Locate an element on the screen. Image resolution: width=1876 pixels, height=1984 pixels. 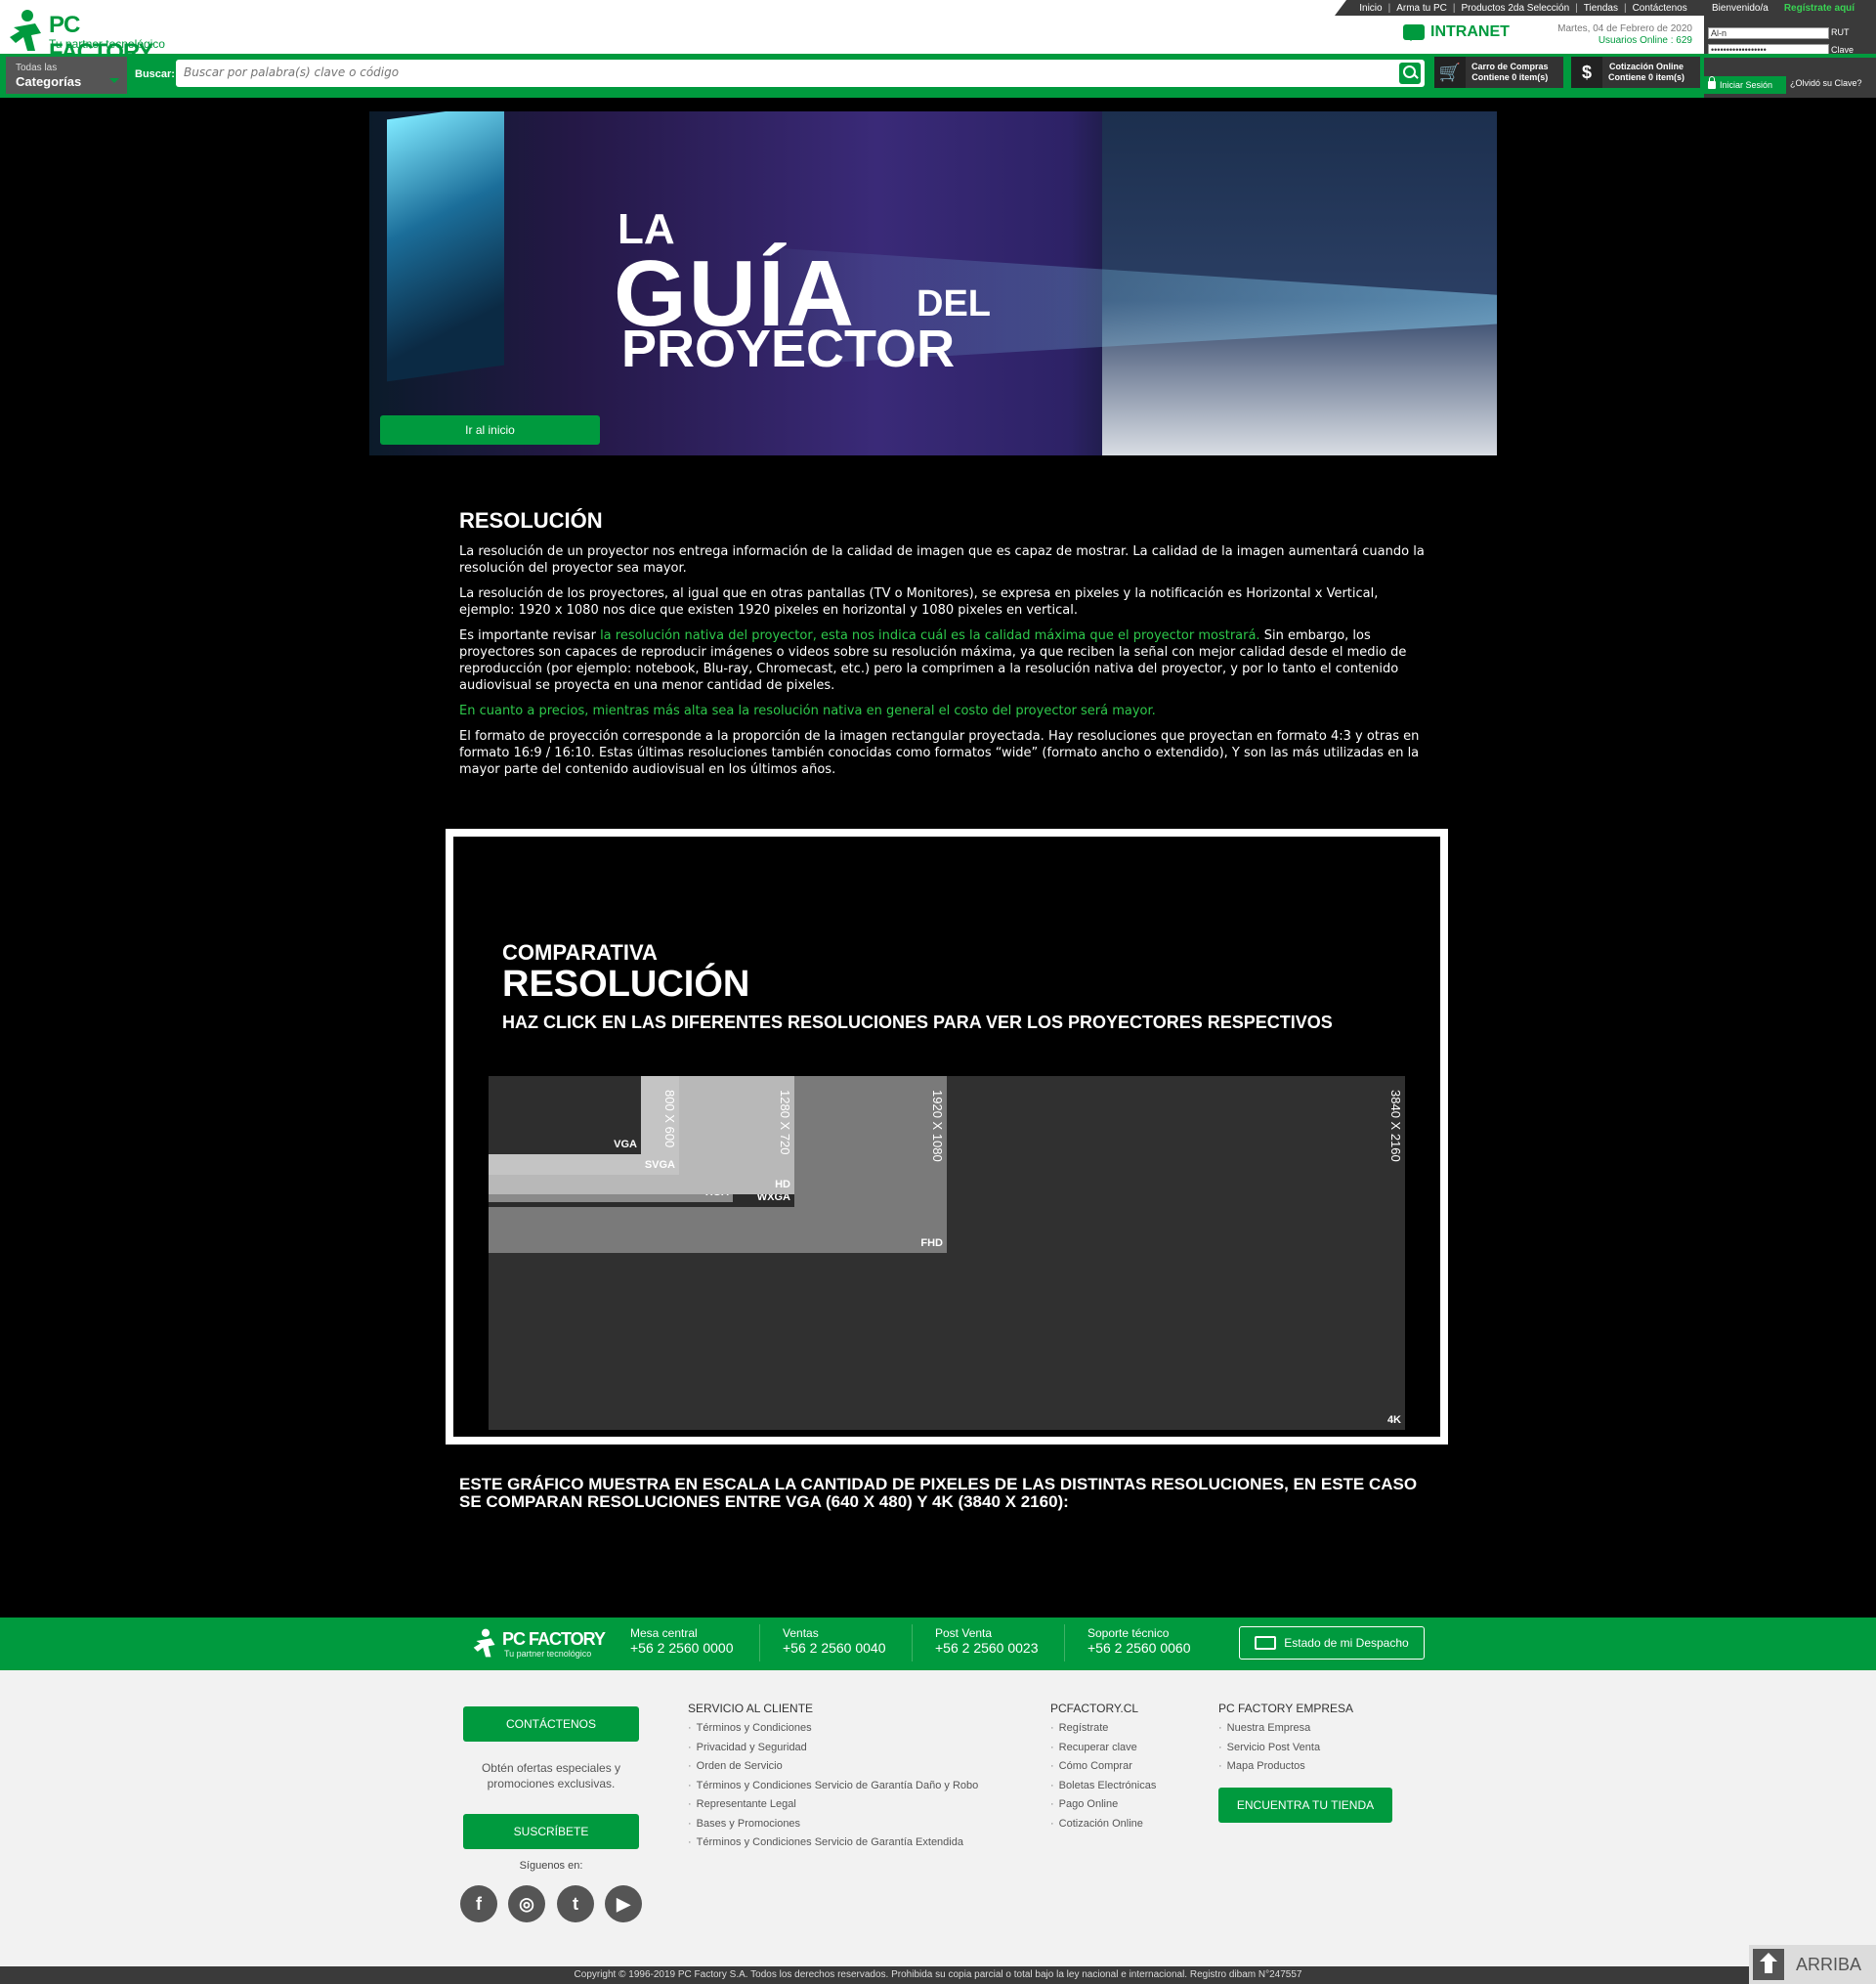
footer-col-title: PCFACTORY.CL is located at coordinates (1094, 1708).